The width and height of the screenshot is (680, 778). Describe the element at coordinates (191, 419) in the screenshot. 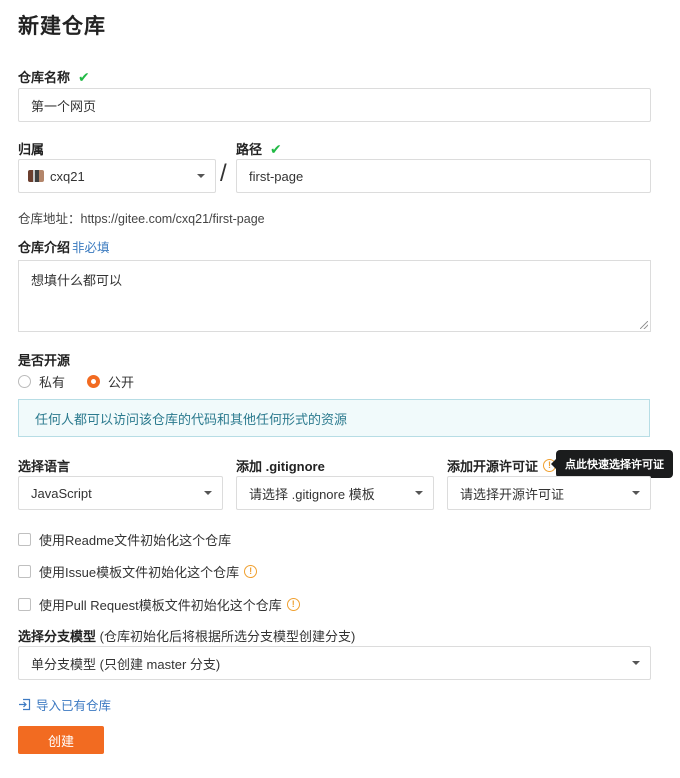

I see `visibility-notice-text: 任何人都可以访问该仓库的代码和其他任何形式的资源` at that location.